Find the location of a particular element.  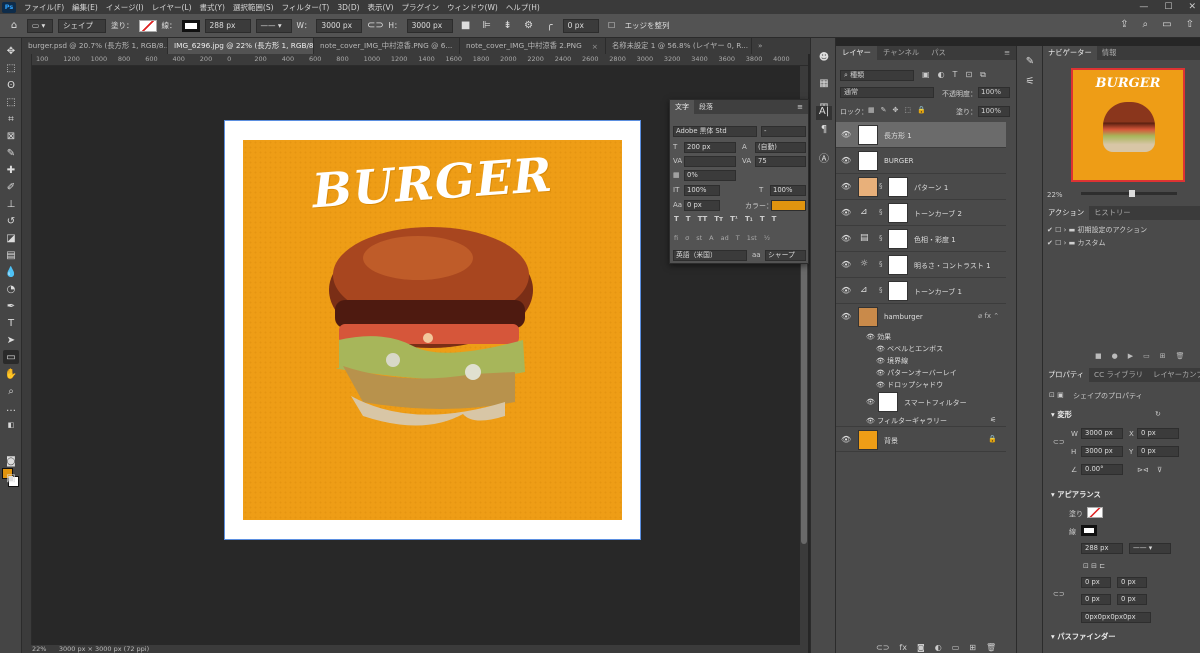

contextual-alt-button: σ is located at coordinates (687, 238).